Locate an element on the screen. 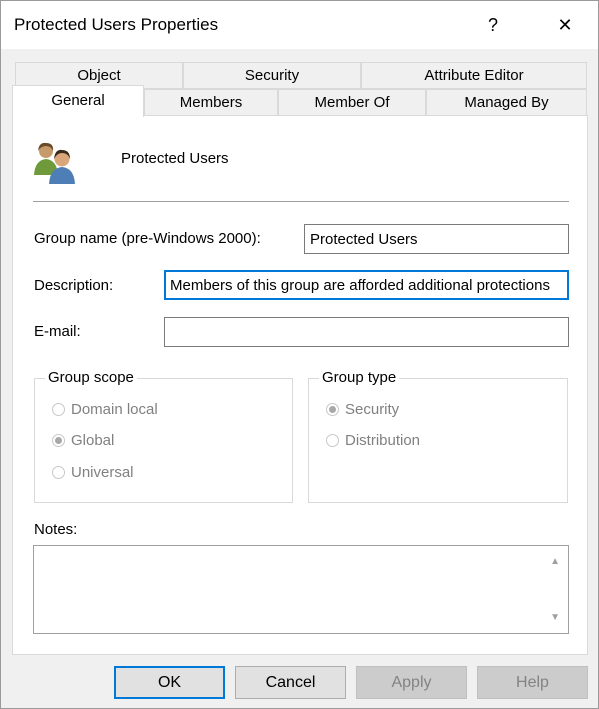  tab-general: General is located at coordinates (78, 101).